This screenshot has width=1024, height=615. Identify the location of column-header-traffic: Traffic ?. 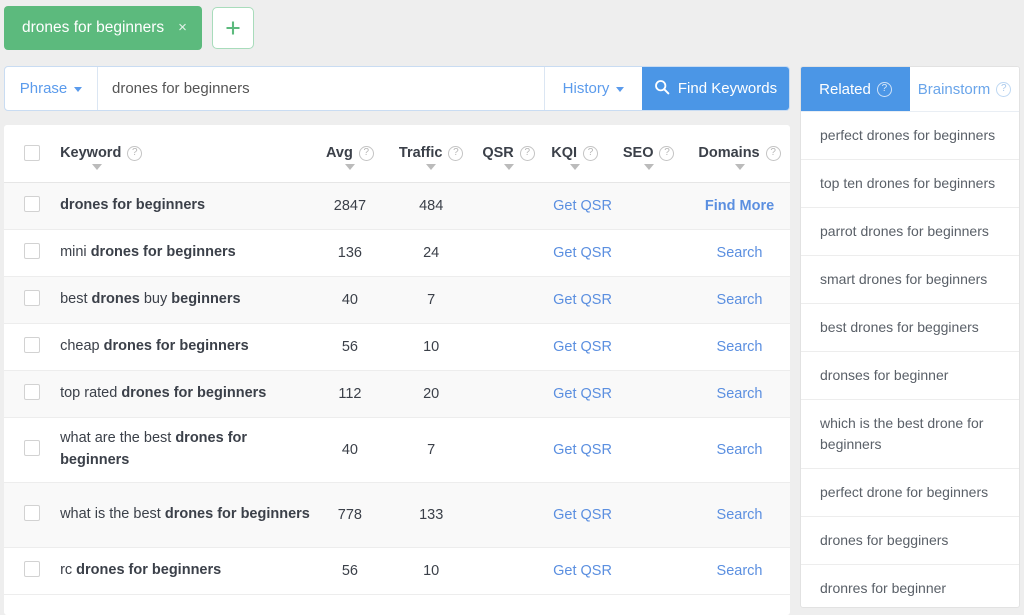
(431, 154).